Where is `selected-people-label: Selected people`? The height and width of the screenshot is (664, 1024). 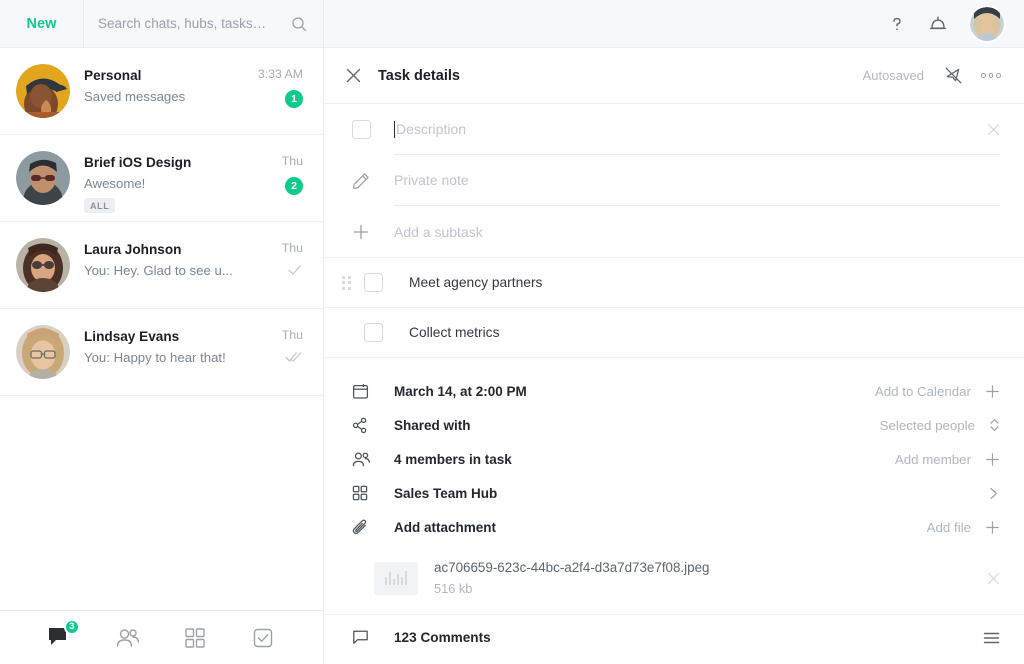
selected-people-label: Selected people is located at coordinates (927, 425).